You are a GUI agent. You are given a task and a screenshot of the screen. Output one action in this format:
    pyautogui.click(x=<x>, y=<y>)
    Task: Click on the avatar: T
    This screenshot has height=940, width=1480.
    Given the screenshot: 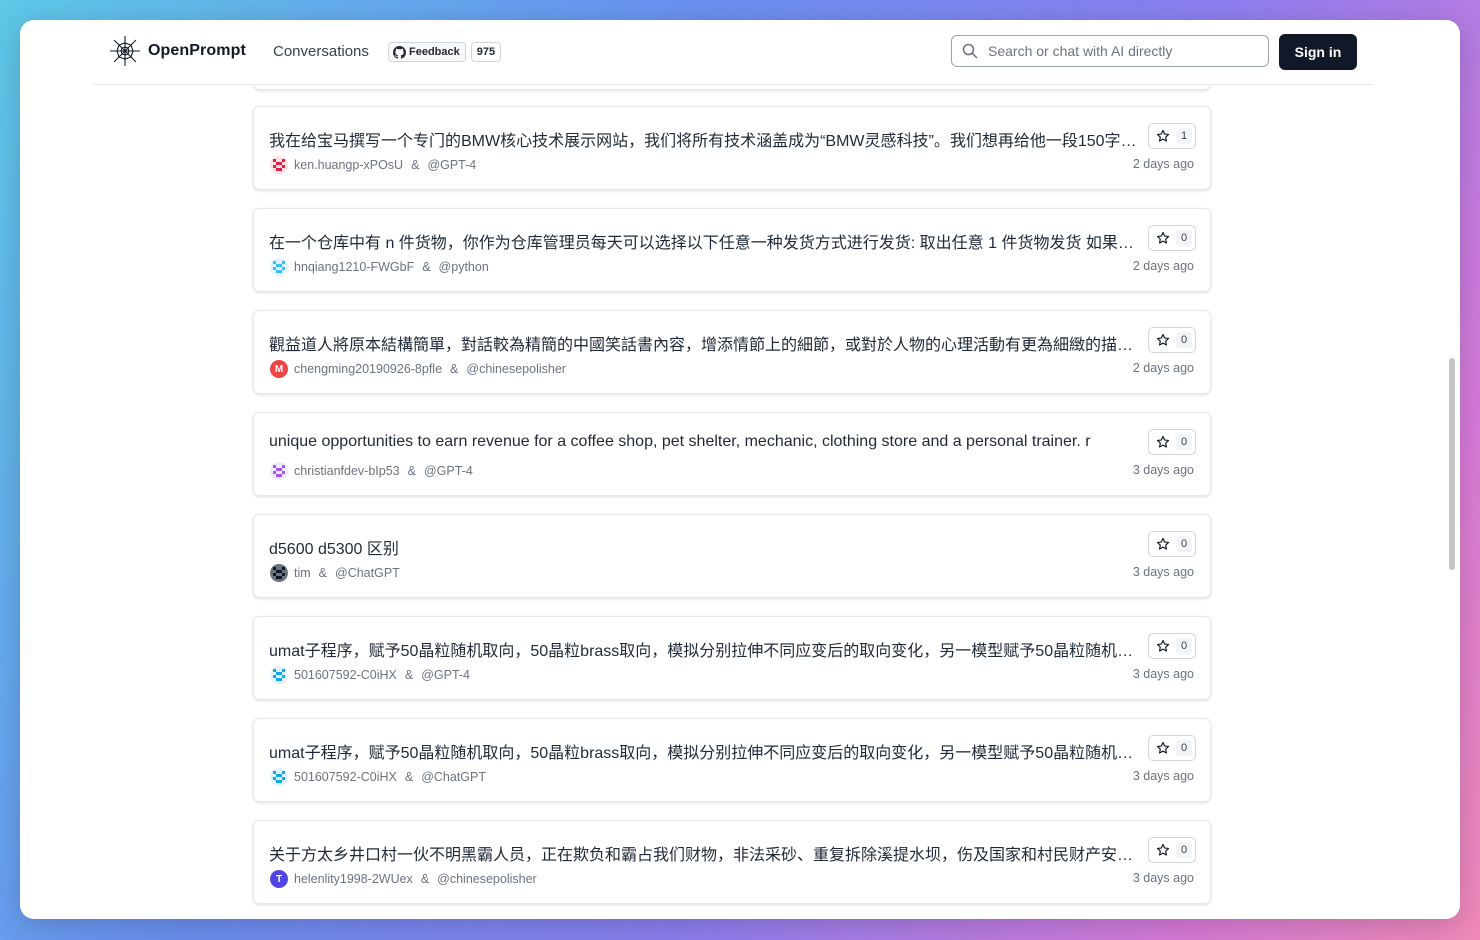 What is the action you would take?
    pyautogui.click(x=279, y=879)
    